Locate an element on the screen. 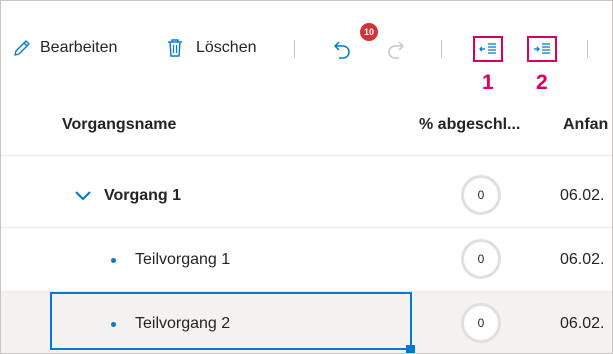 This screenshot has width=613, height=354. task-name: Vorgang 1 is located at coordinates (143, 195).